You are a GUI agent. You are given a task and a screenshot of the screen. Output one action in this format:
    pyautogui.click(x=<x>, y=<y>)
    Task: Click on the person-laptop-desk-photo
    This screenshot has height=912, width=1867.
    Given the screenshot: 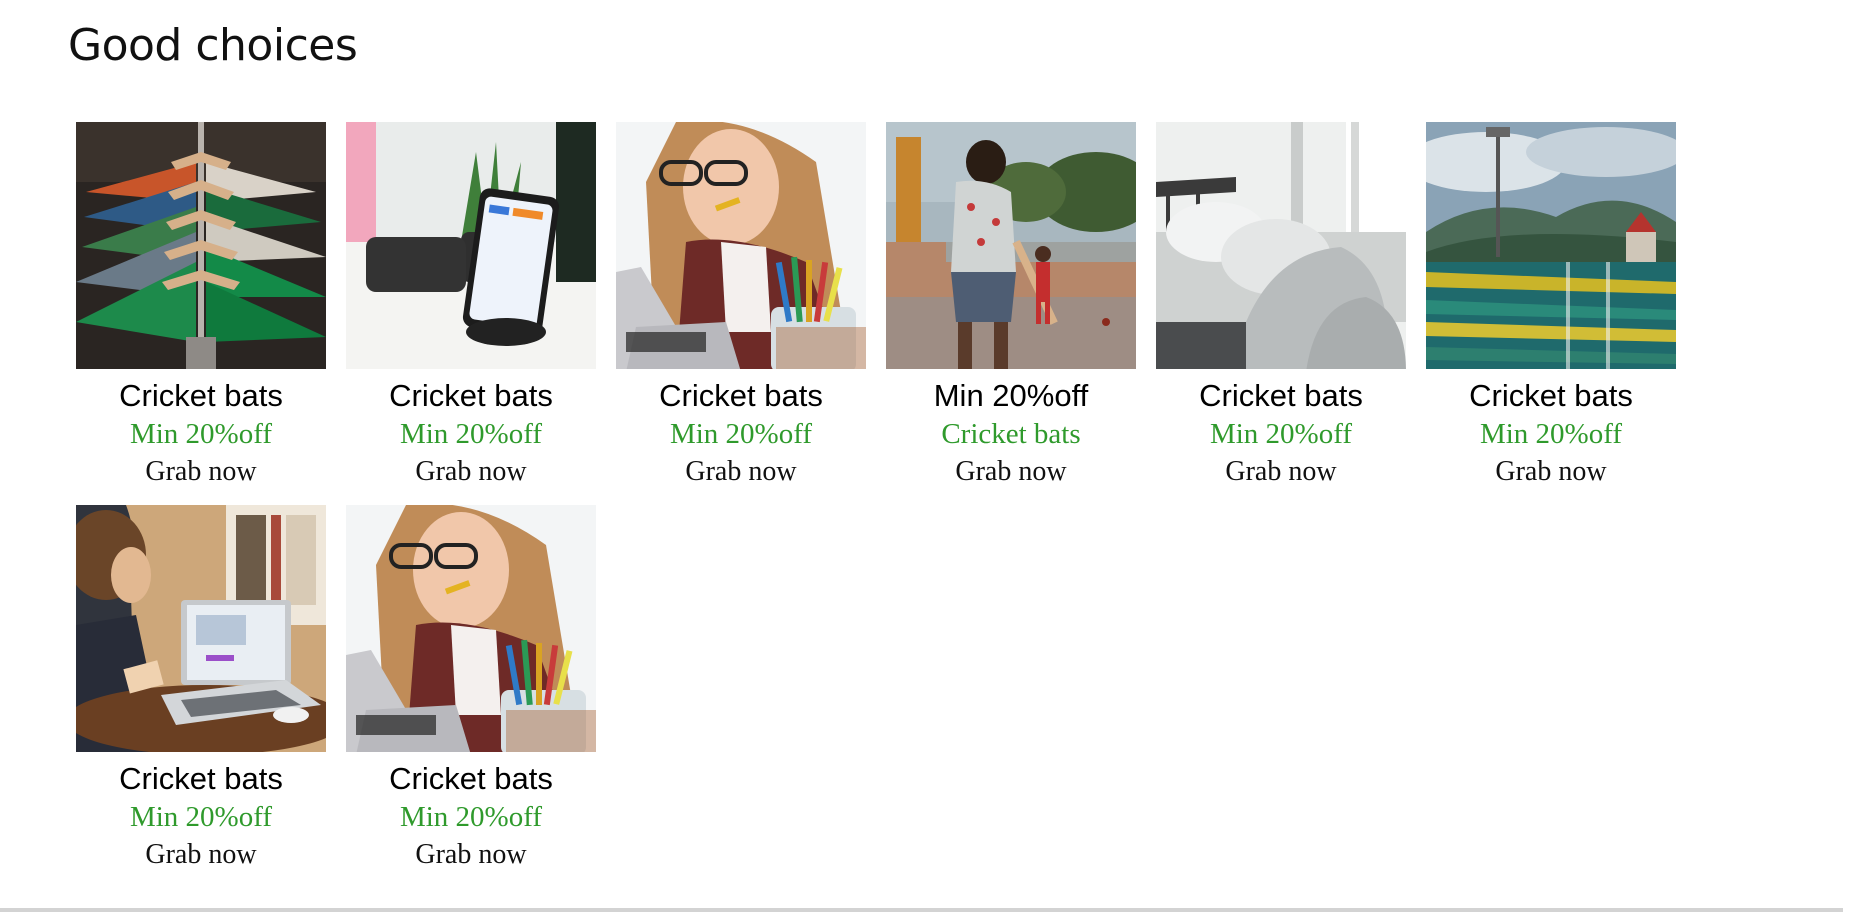 What is the action you would take?
    pyautogui.click(x=201, y=628)
    